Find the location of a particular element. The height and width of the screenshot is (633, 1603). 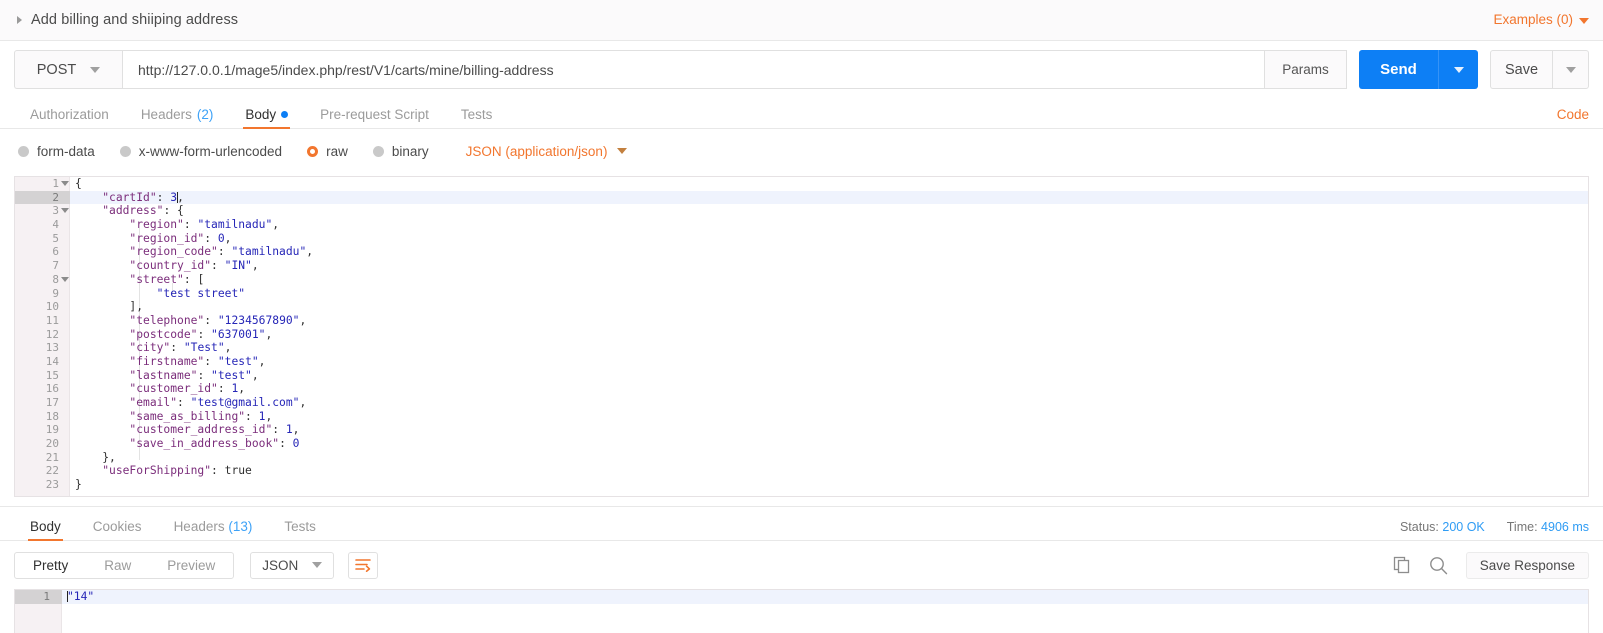

line-number: 3 is located at coordinates (55, 211).